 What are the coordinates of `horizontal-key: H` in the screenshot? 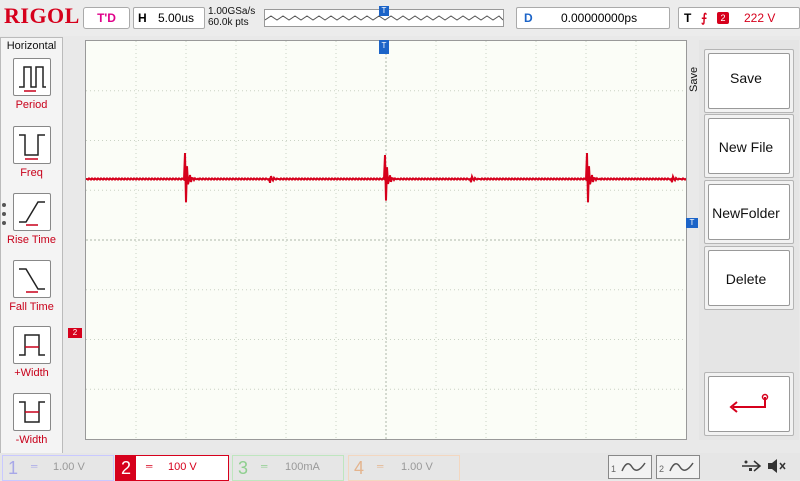 It's located at (142, 18).